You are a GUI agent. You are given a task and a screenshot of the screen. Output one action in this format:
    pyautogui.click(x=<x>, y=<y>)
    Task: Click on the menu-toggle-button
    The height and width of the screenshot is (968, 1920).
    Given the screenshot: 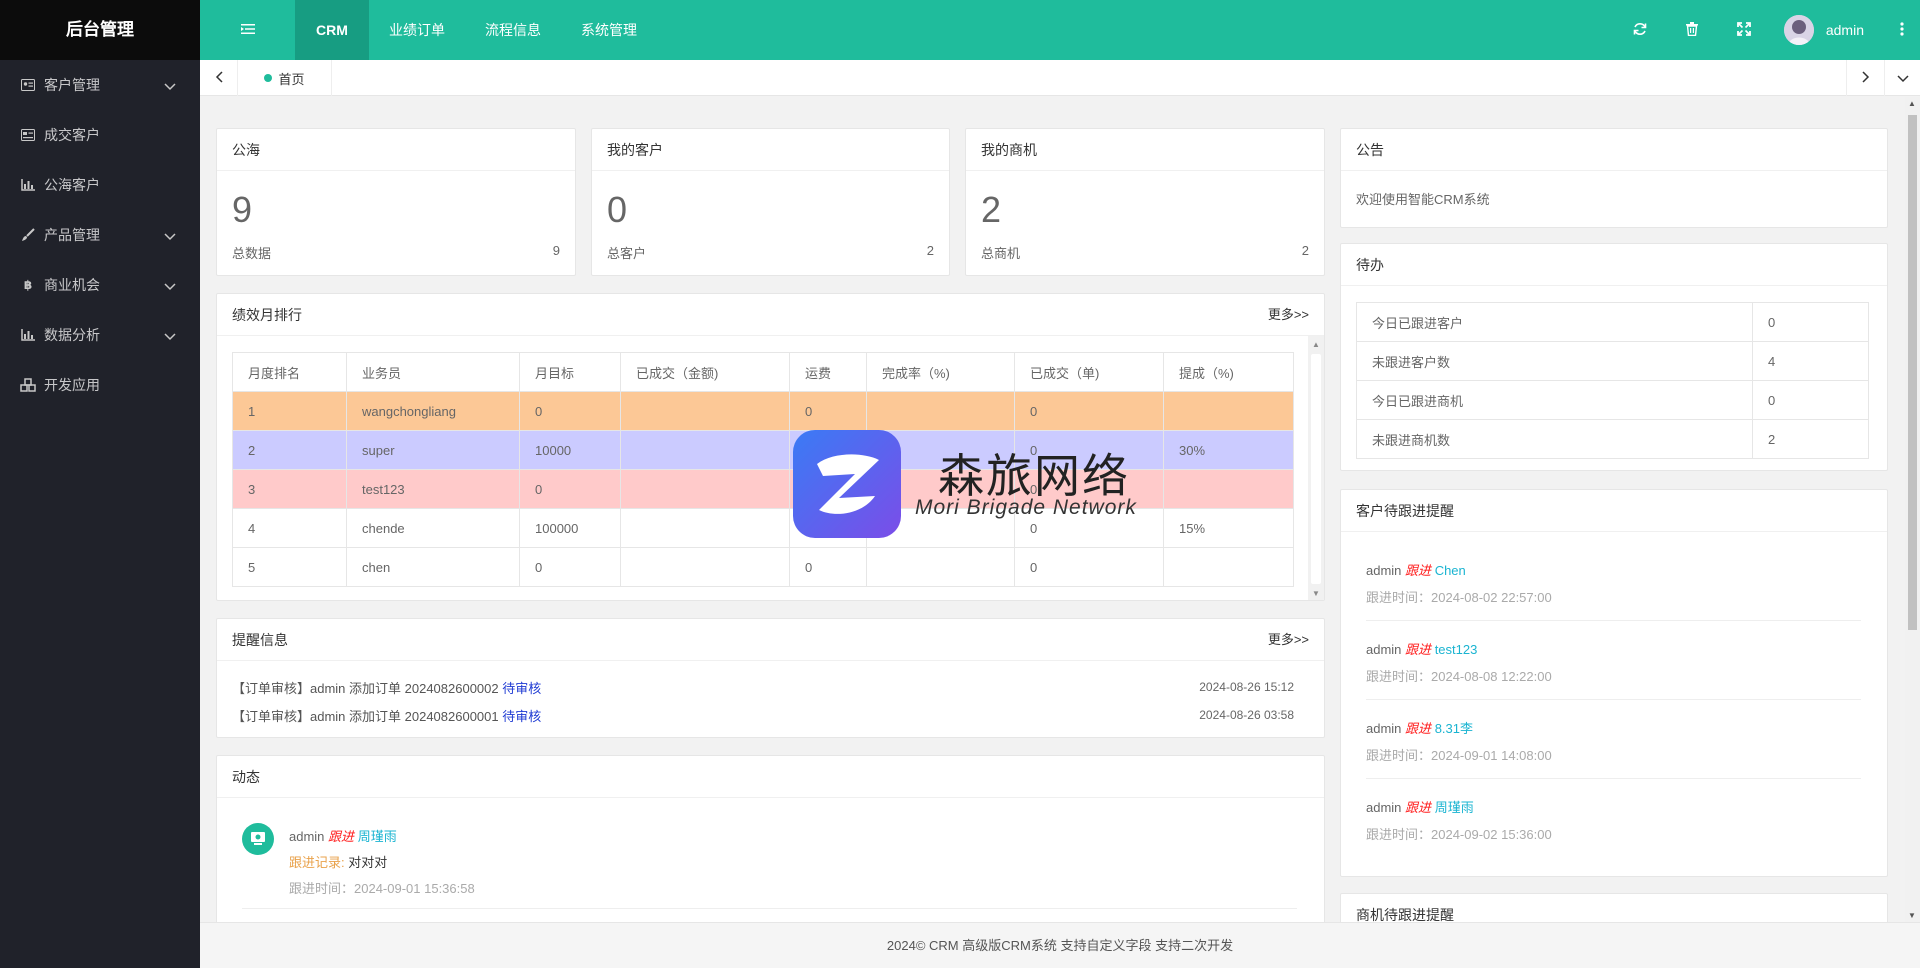 What is the action you would take?
    pyautogui.click(x=247, y=30)
    